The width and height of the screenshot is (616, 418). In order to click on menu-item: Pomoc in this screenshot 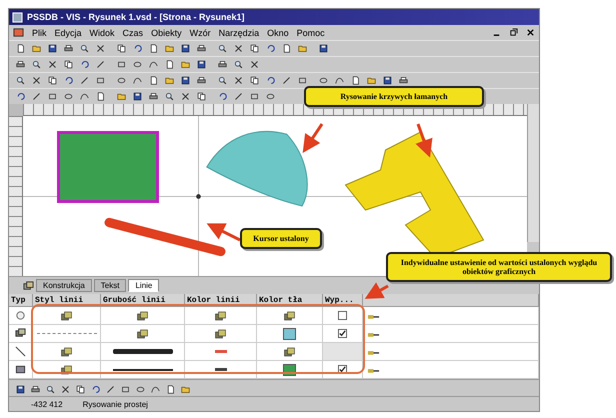, I will do `click(310, 33)`.